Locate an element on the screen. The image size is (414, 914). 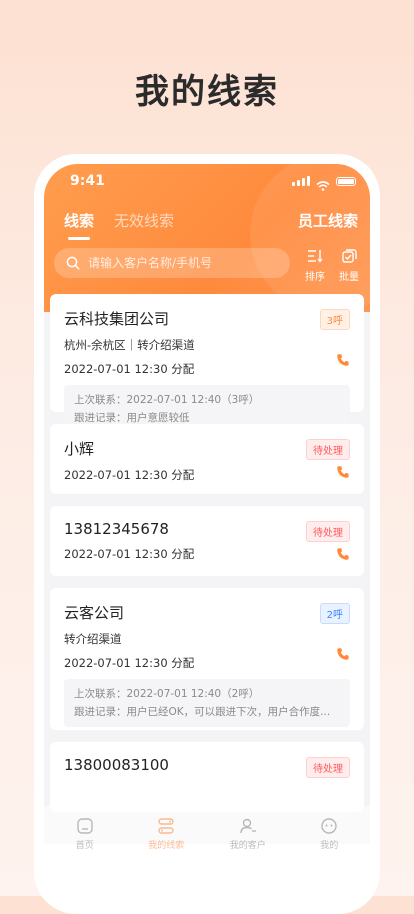
tab-invalid-leads: 无效线索 is located at coordinates (144, 220).